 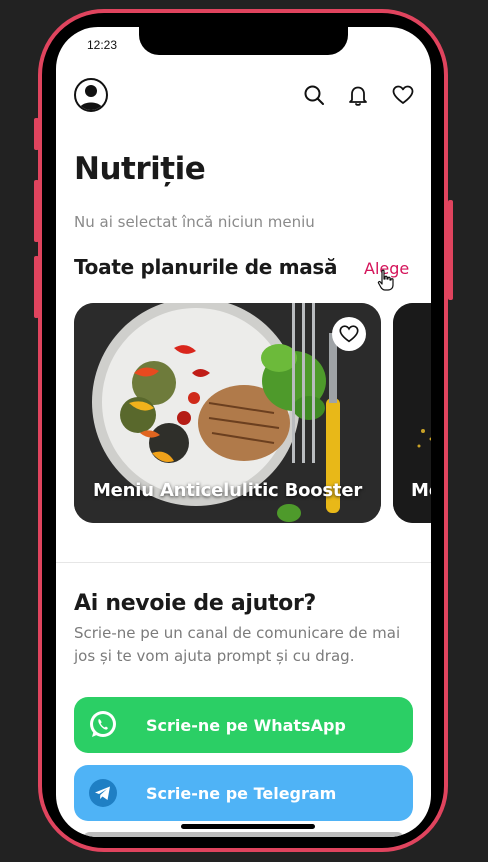 I want to click on hand-cursor-icon, so click(x=385, y=280).